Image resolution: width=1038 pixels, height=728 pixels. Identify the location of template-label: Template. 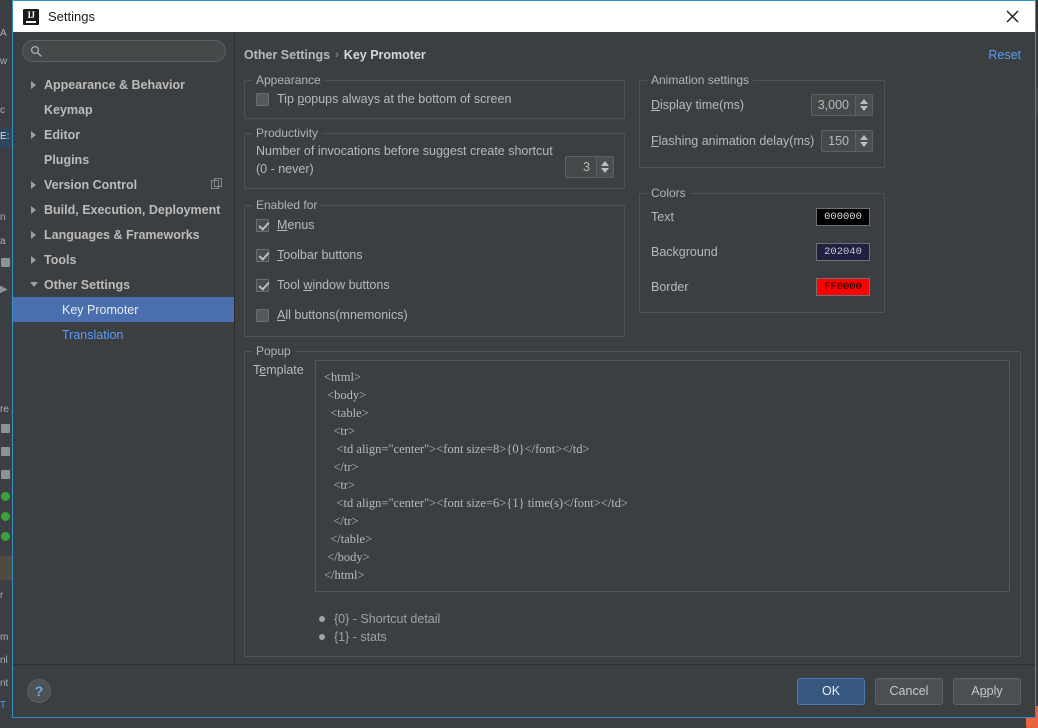
(278, 370).